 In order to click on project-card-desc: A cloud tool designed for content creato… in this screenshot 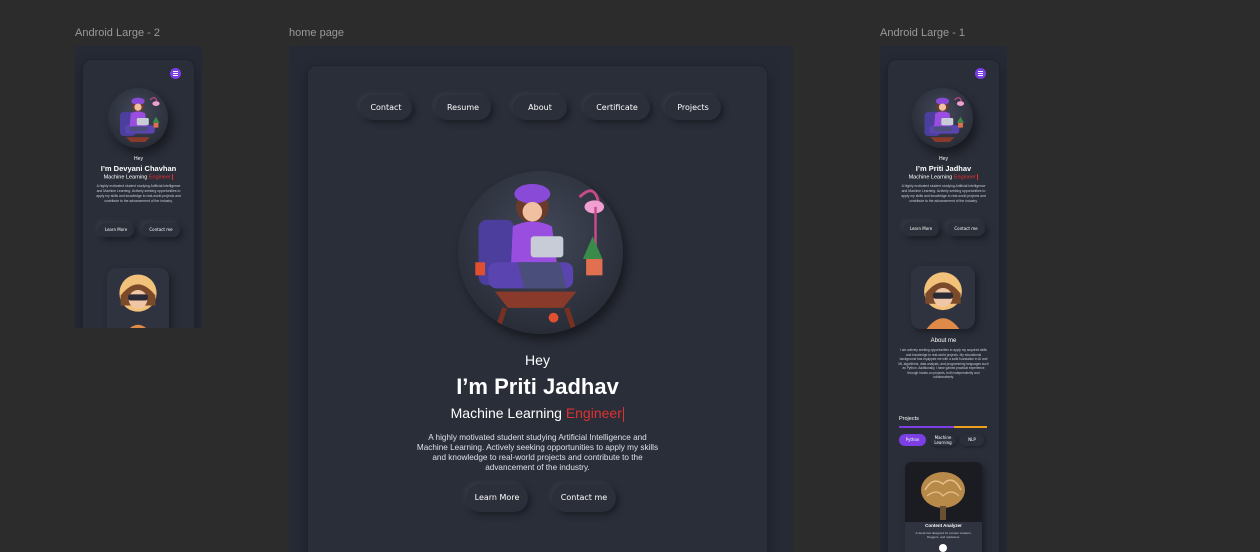, I will do `click(943, 535)`.